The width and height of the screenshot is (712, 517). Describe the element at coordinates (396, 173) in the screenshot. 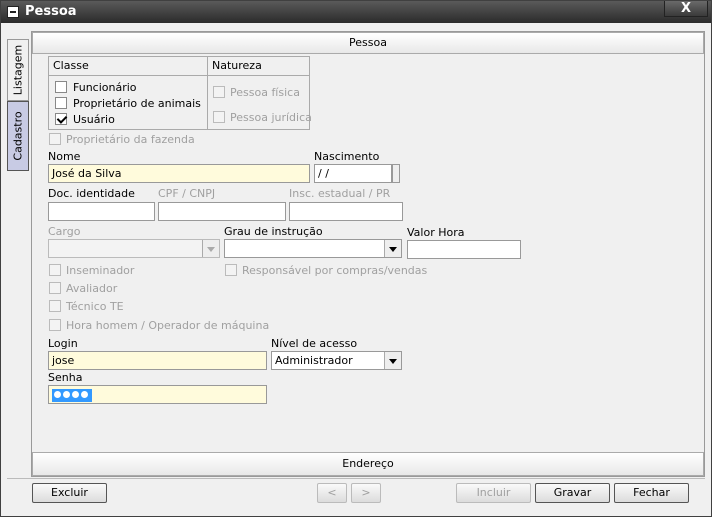

I see `nascimento-calendar-button` at that location.